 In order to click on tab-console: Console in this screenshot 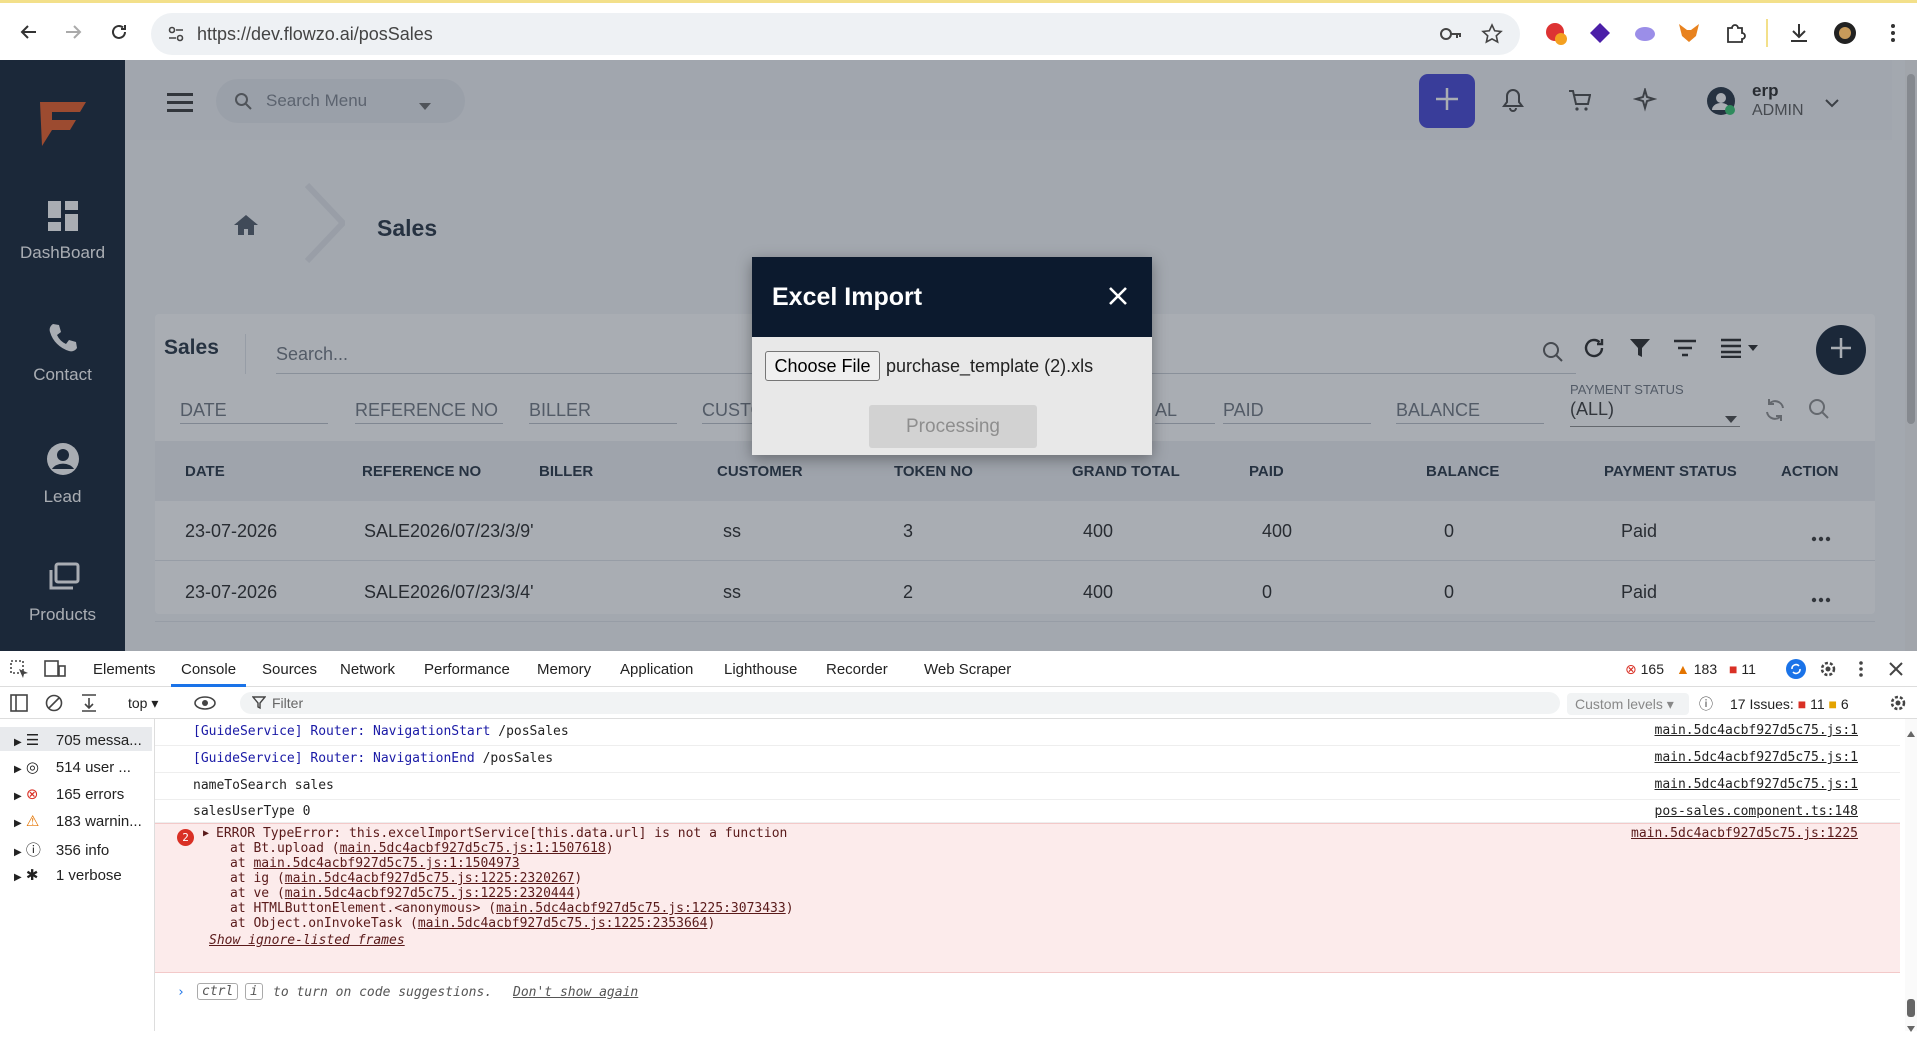, I will do `click(208, 669)`.